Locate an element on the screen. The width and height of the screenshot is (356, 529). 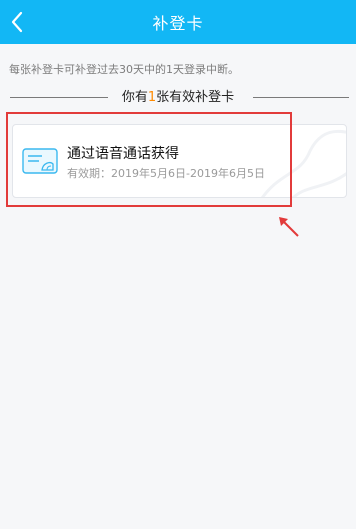
card-count: 1 is located at coordinates (152, 97).